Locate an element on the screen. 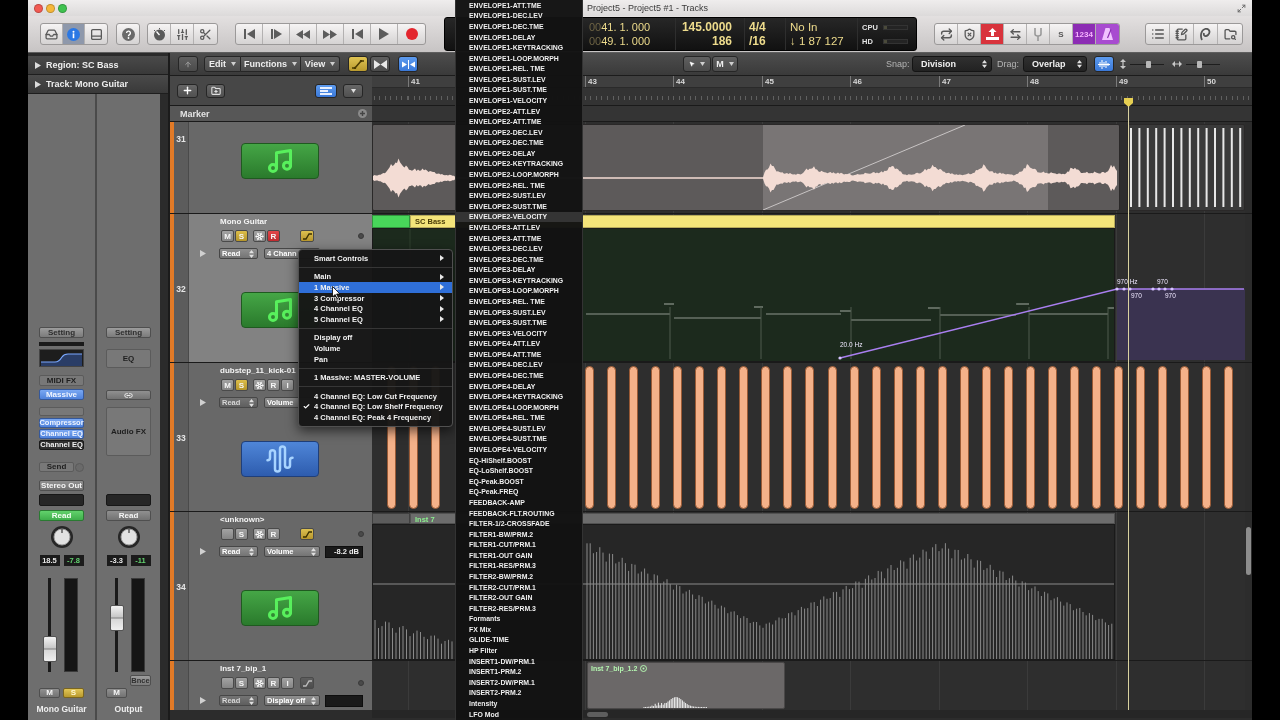  channel-name: Mono Guitar is located at coordinates (61, 709).